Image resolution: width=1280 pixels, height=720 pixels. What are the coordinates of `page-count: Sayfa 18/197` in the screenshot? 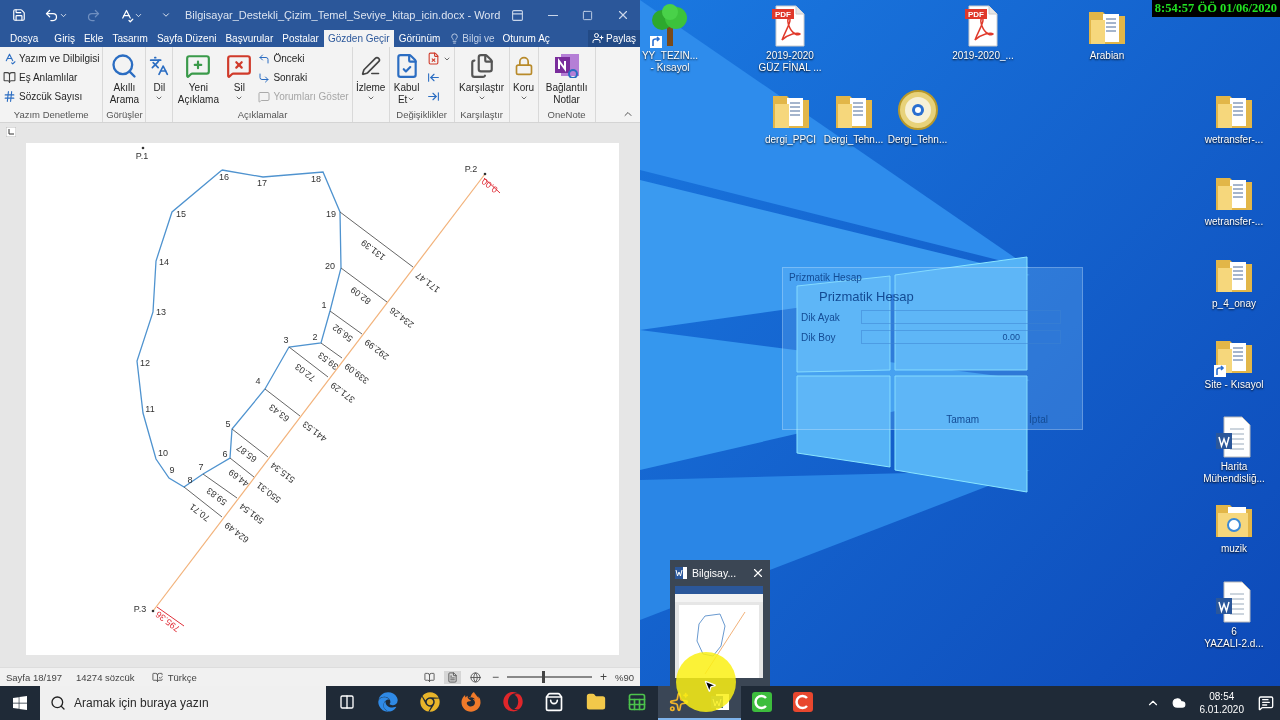 It's located at (34, 677).